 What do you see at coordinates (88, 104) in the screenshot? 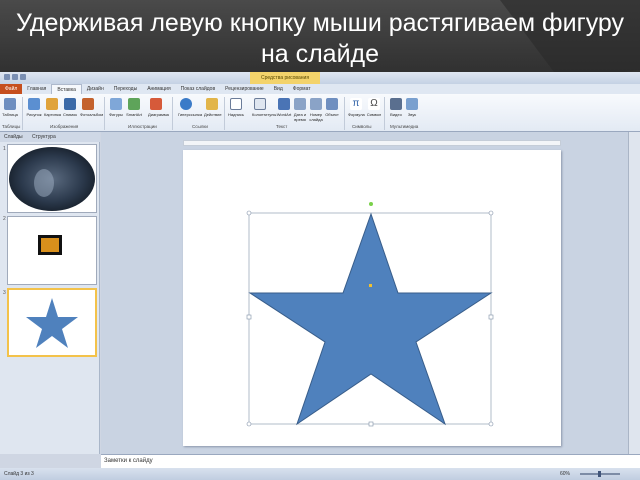
I see `album-icon` at bounding box center [88, 104].